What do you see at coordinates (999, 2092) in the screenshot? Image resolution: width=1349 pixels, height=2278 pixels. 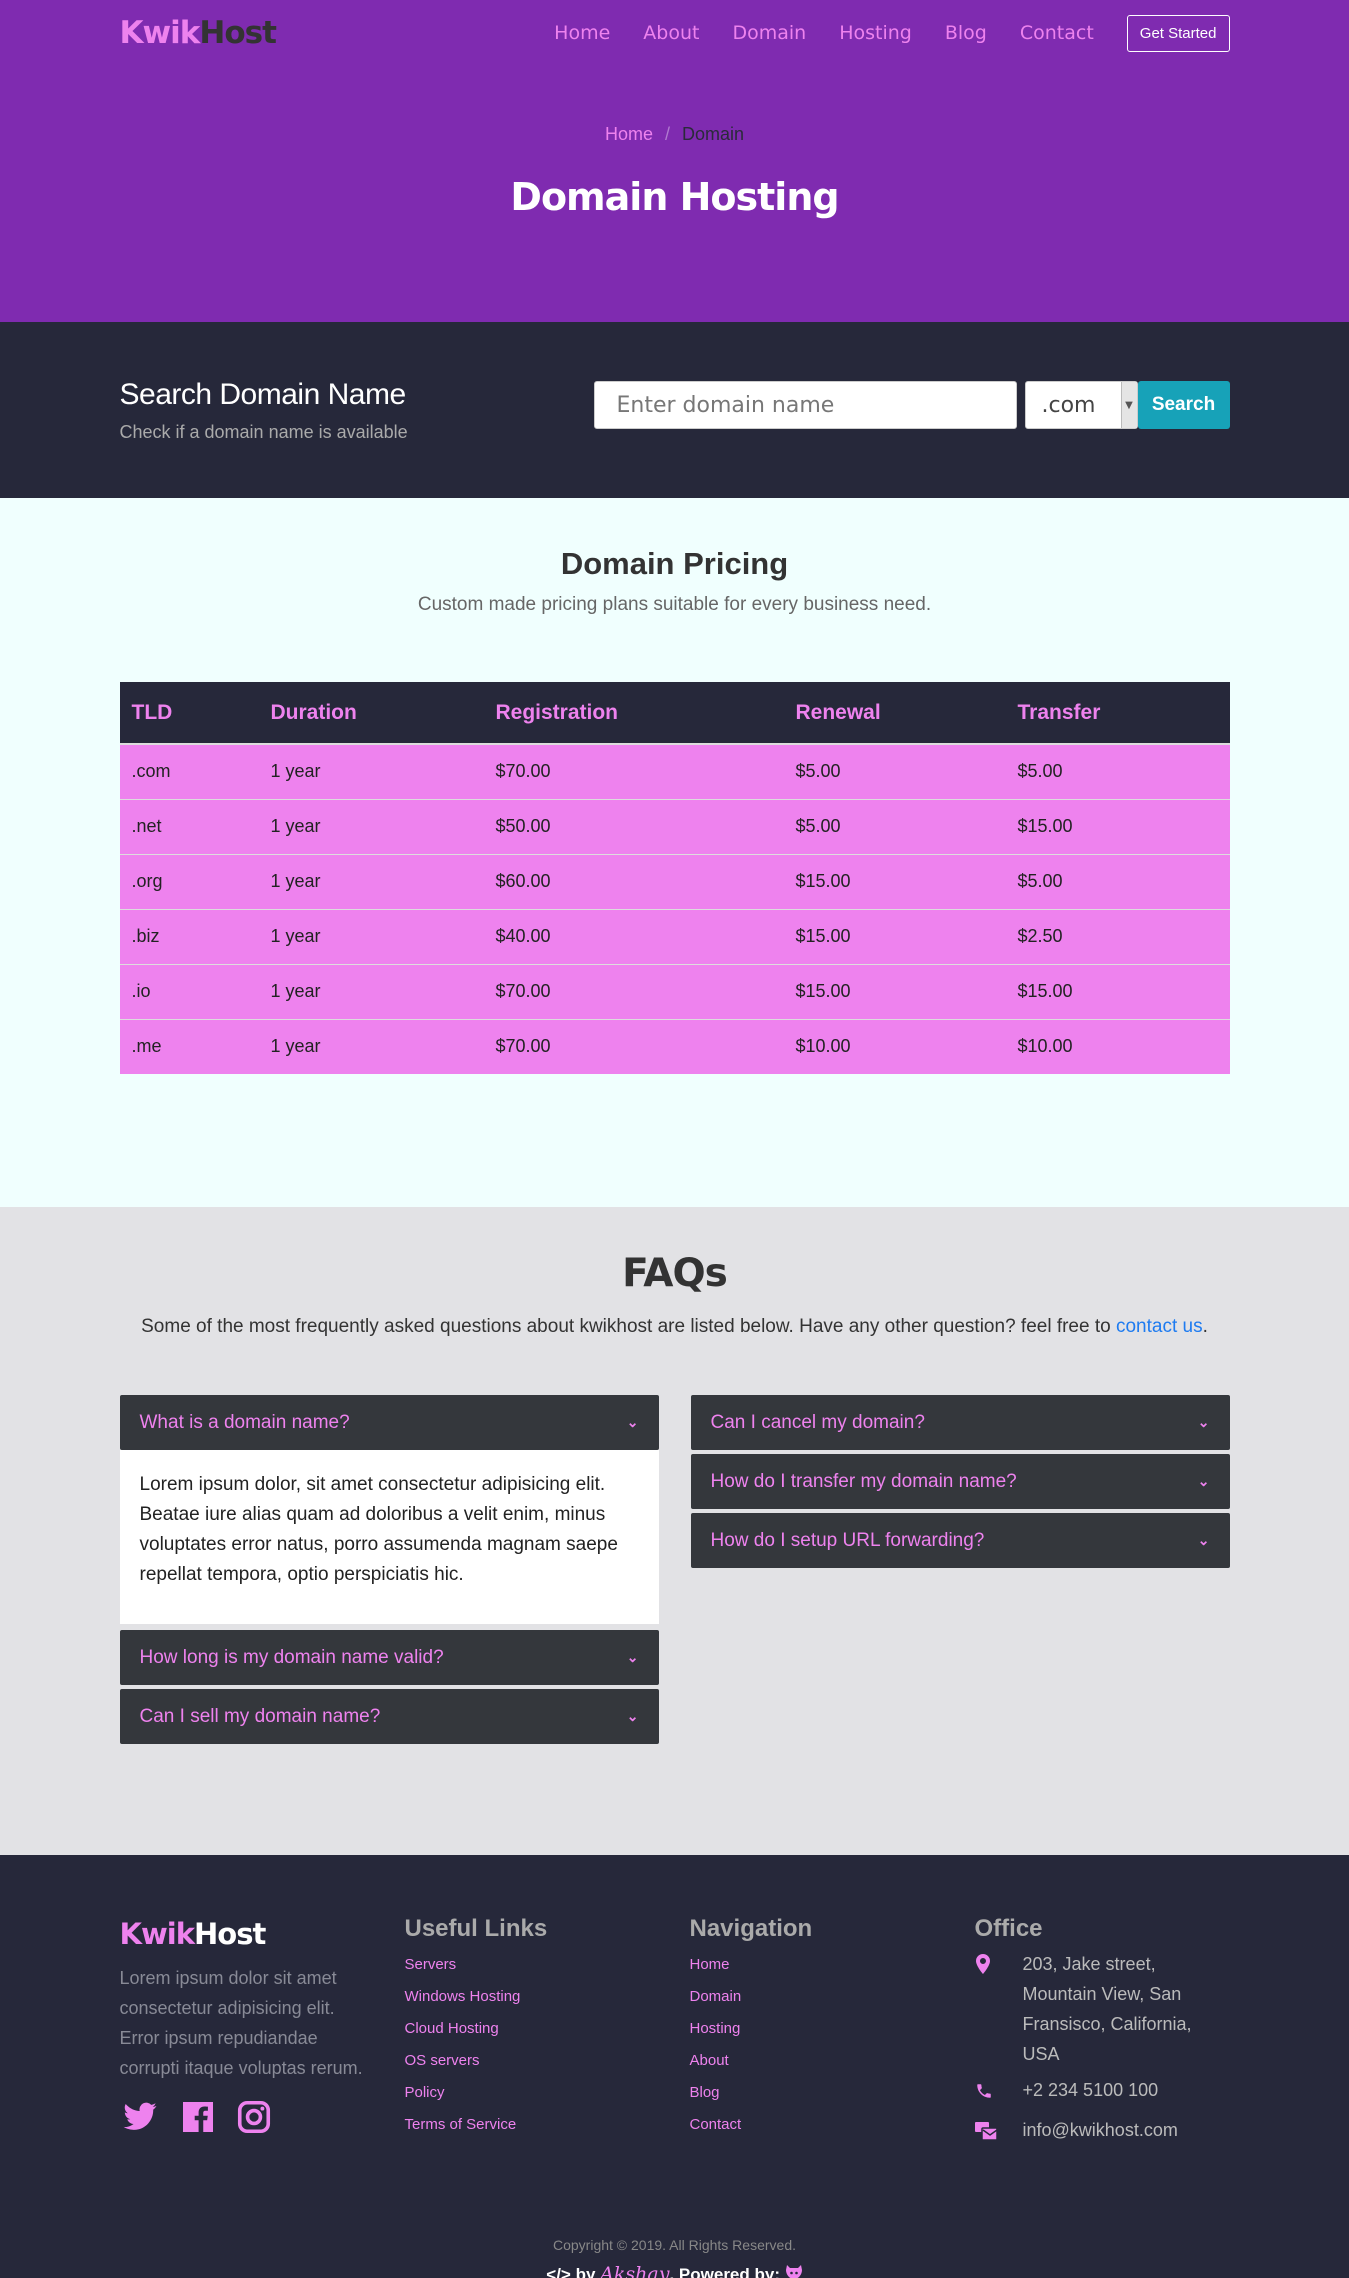 I see `phone-icon` at bounding box center [999, 2092].